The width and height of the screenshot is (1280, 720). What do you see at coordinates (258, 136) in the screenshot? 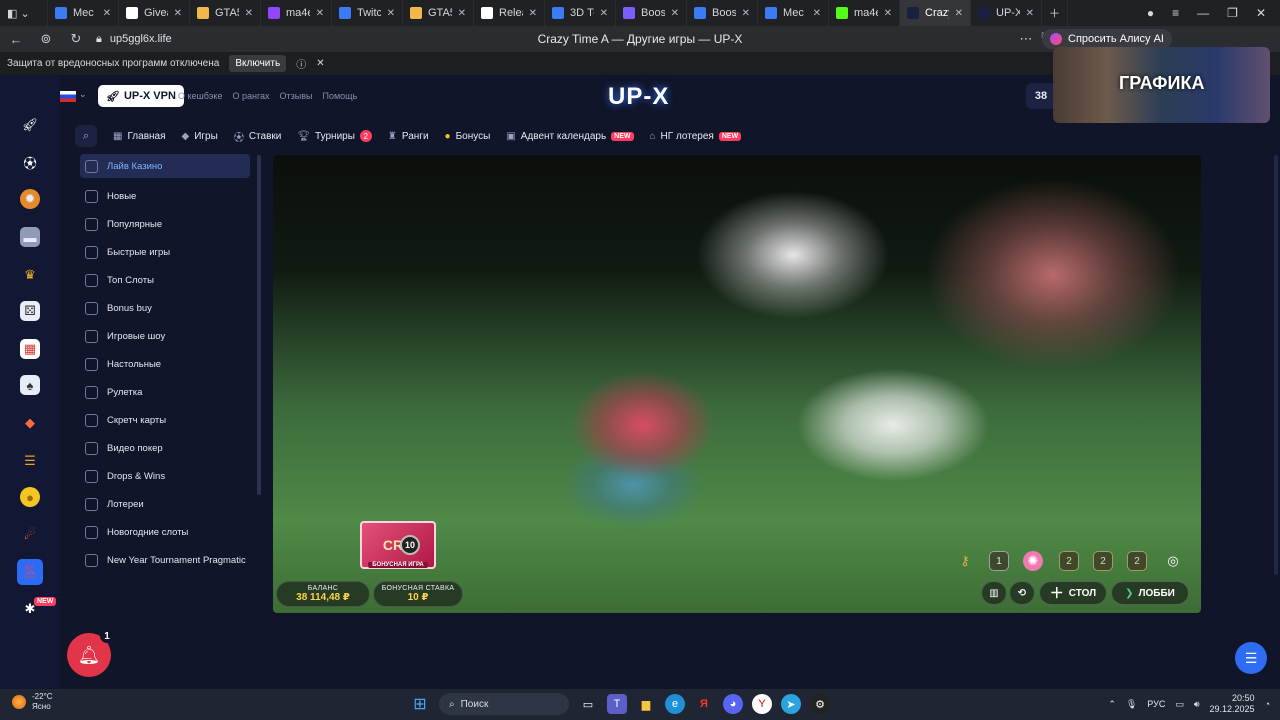
I see `nav-item: ⚽︎ Ставки` at bounding box center [258, 136].